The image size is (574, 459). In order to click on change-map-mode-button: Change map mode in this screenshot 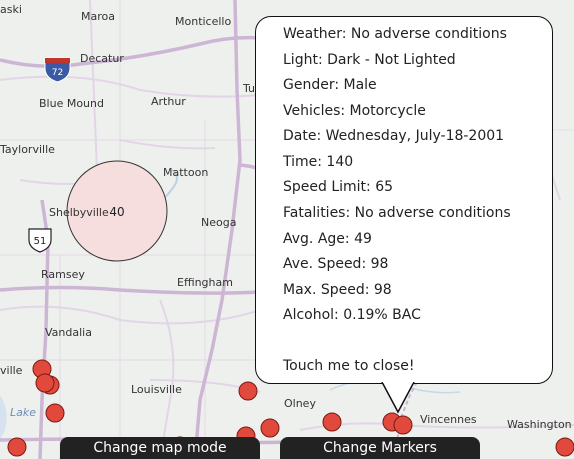, I will do `click(160, 448)`.